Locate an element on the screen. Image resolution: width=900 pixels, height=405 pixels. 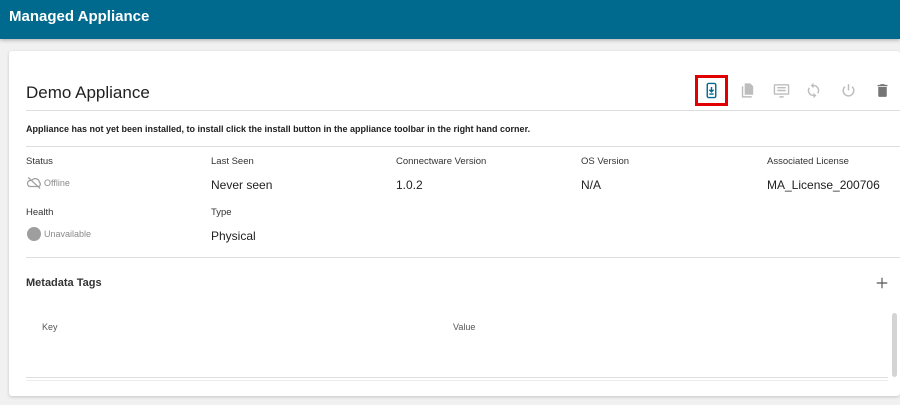
details-divider is located at coordinates (463, 257).